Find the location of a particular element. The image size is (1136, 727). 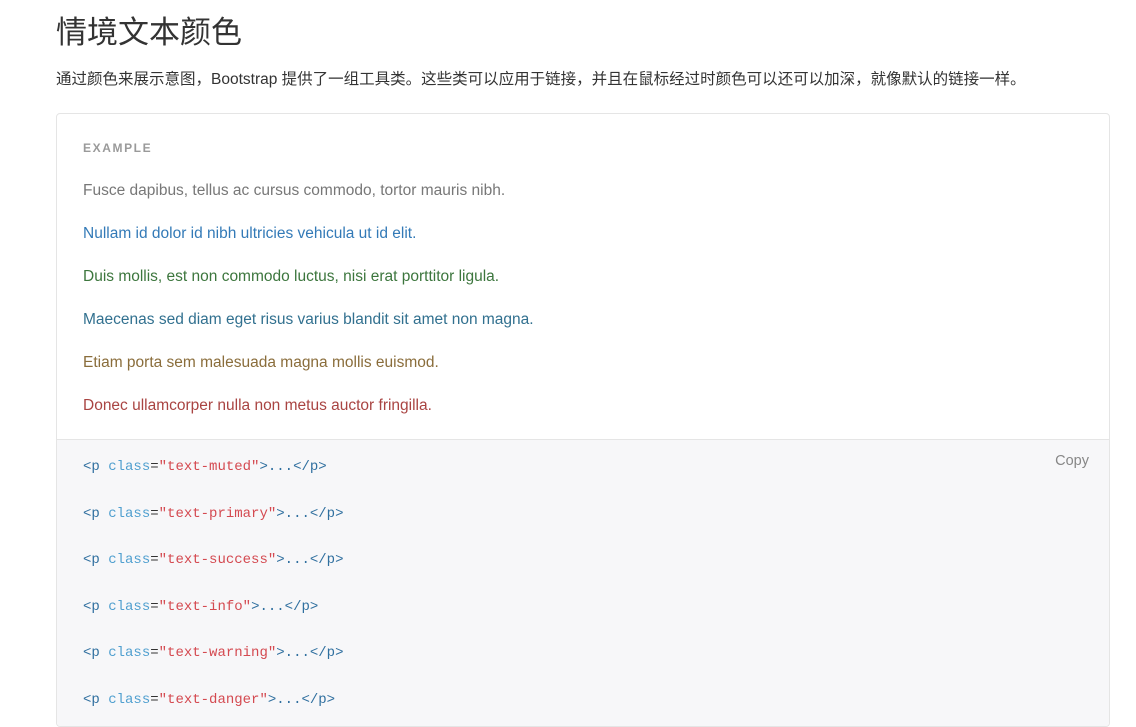

code-line: <p class="text-info">...</p> is located at coordinates (588, 607).